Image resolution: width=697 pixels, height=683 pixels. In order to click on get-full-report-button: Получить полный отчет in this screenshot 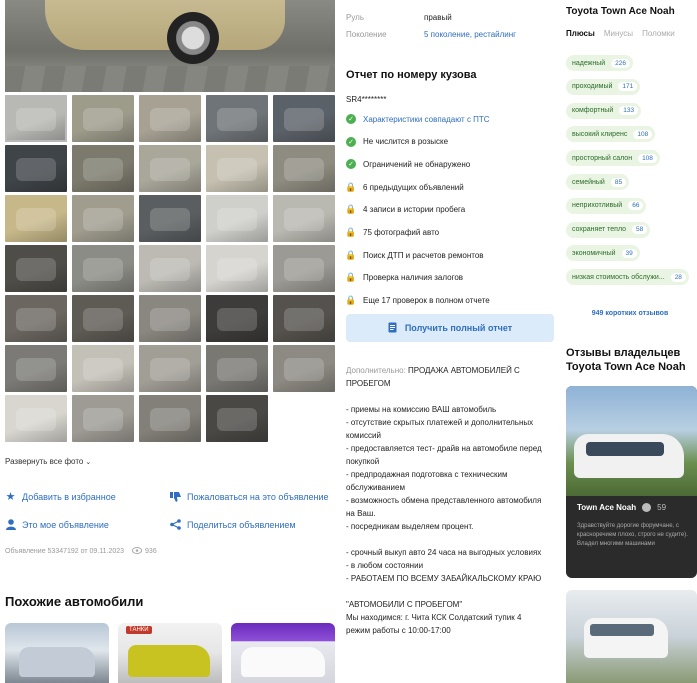, I will do `click(450, 328)`.